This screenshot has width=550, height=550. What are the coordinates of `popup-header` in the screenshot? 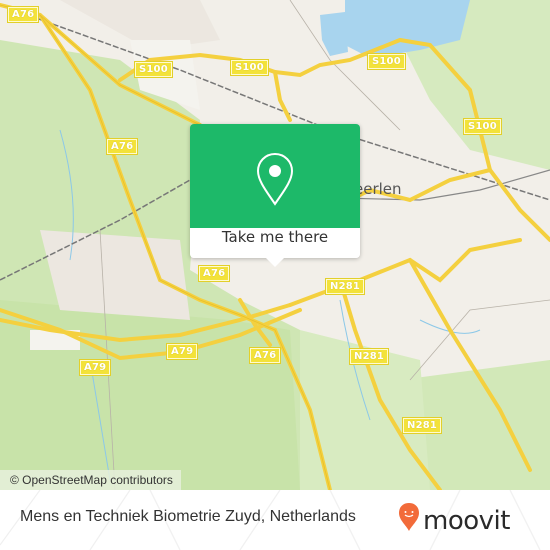 It's located at (275, 176).